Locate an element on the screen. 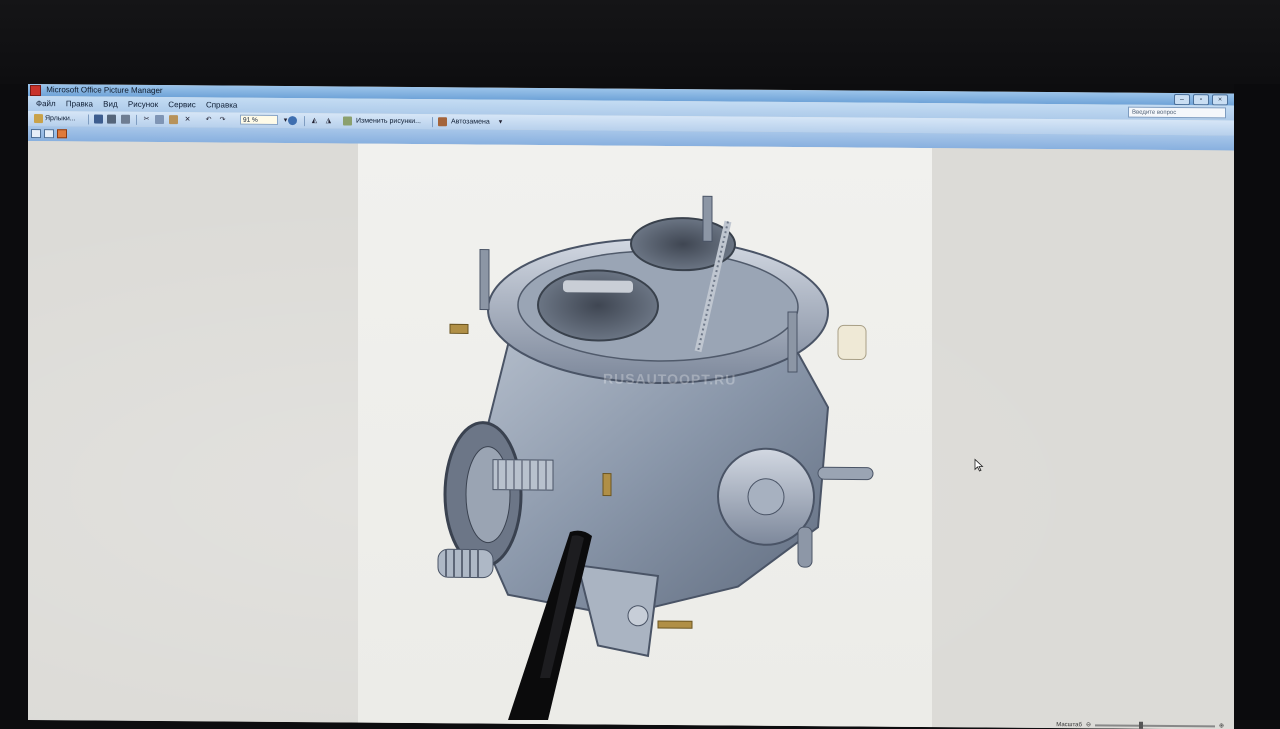 This screenshot has width=1280, height=729. paste-icon is located at coordinates (173, 120).